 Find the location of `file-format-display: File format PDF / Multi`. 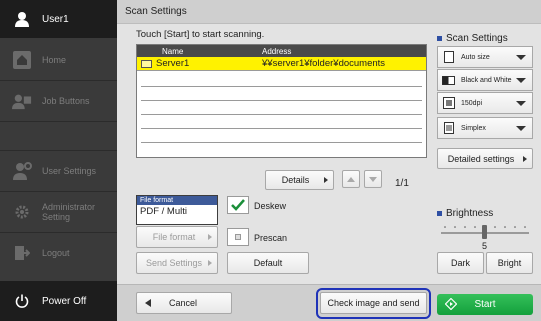

file-format-display: File format PDF / Multi is located at coordinates (177, 210).